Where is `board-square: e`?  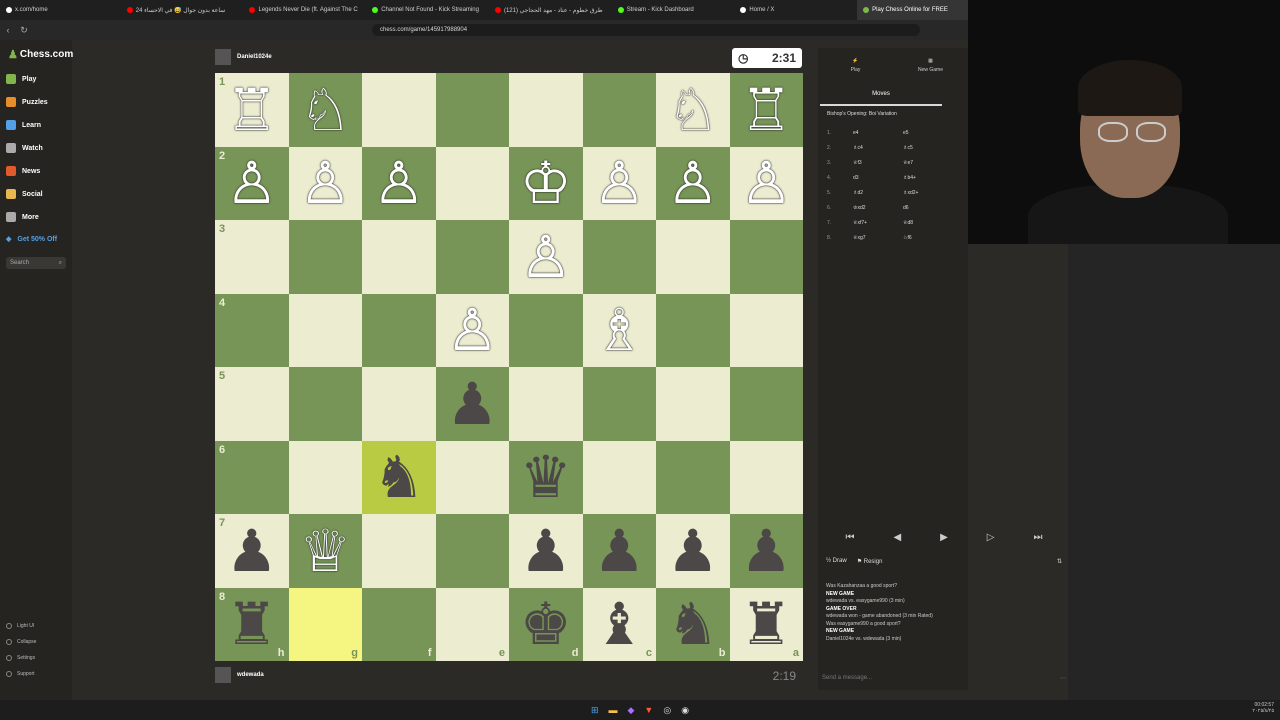 board-square: e is located at coordinates (472, 624).